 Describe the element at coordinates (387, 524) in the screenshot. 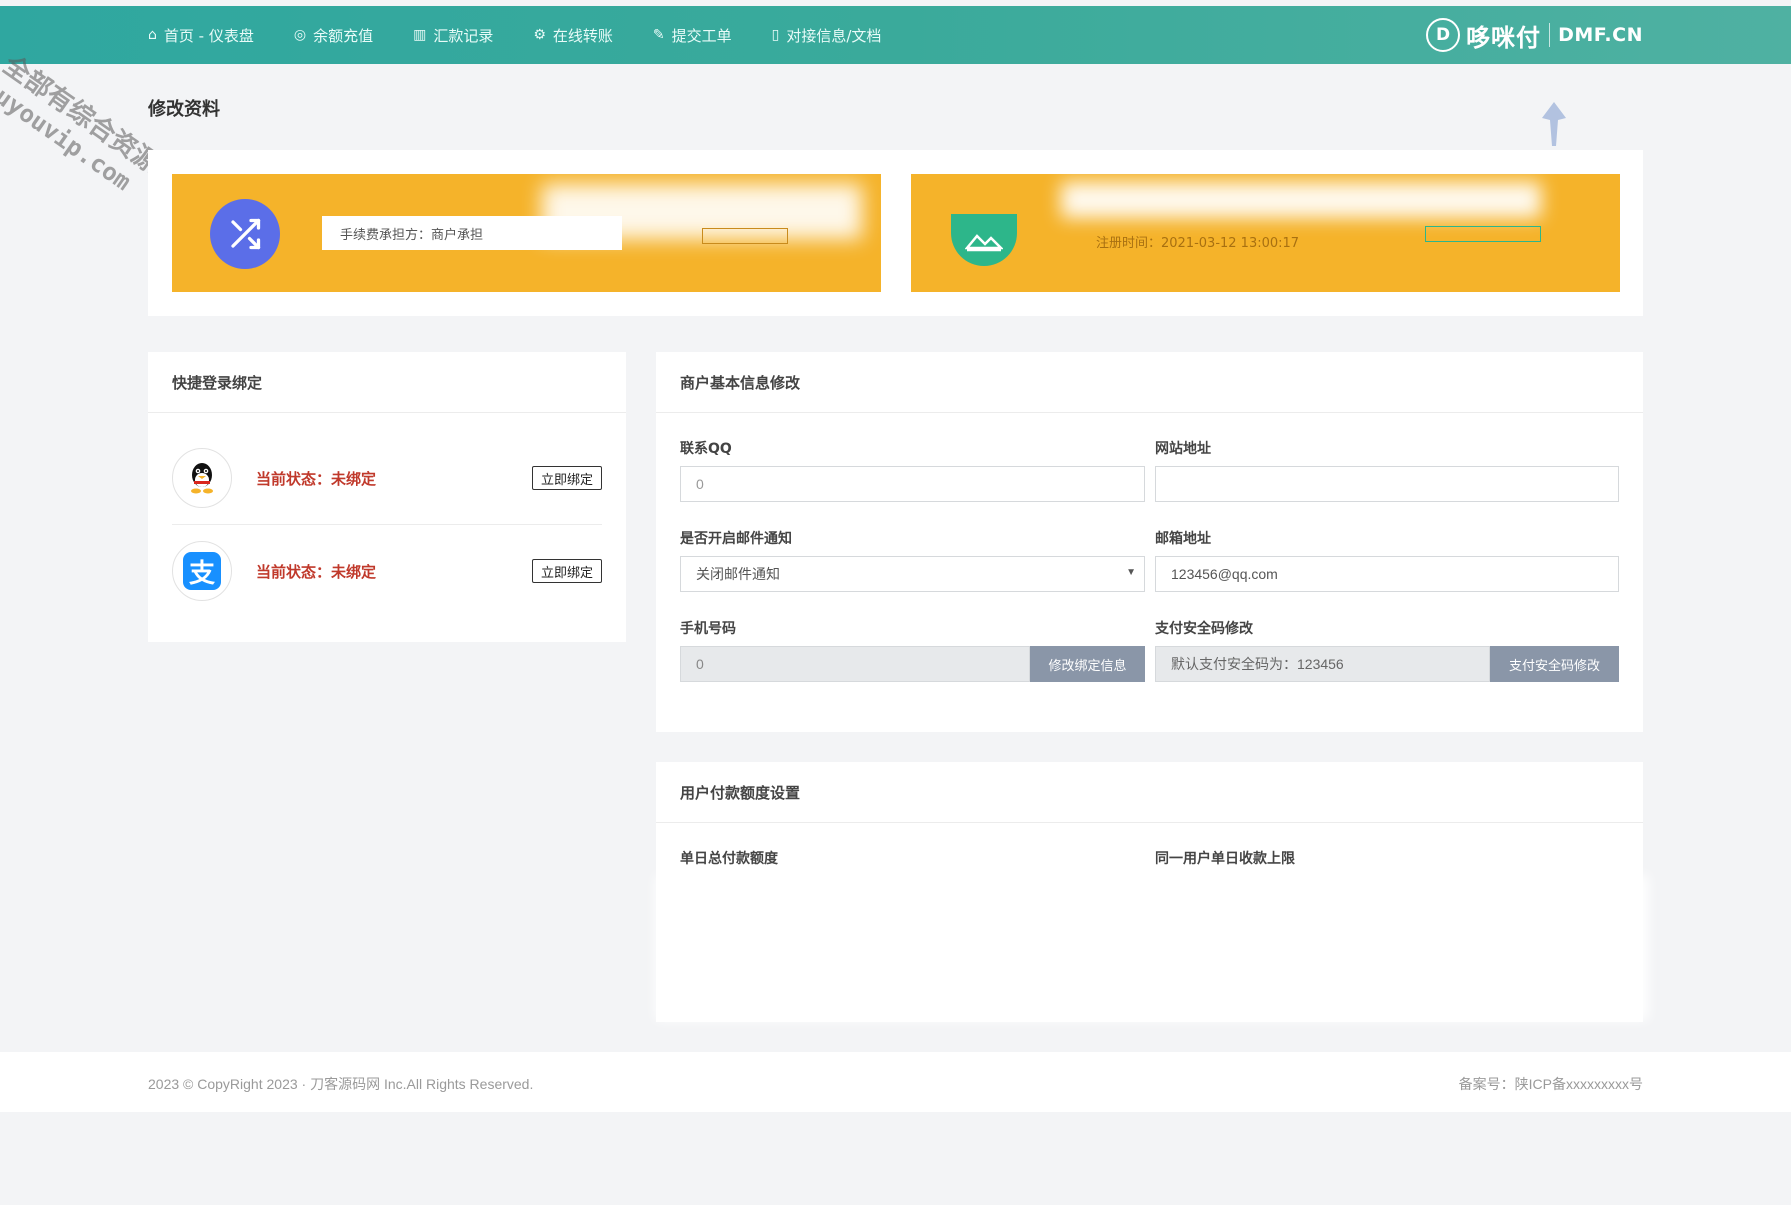

I see `divider` at that location.